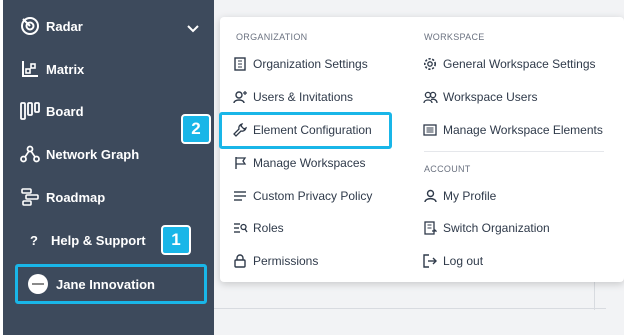 This screenshot has height=335, width=624. I want to click on menu-item-users-invitations: Users & Invitations, so click(292, 97).